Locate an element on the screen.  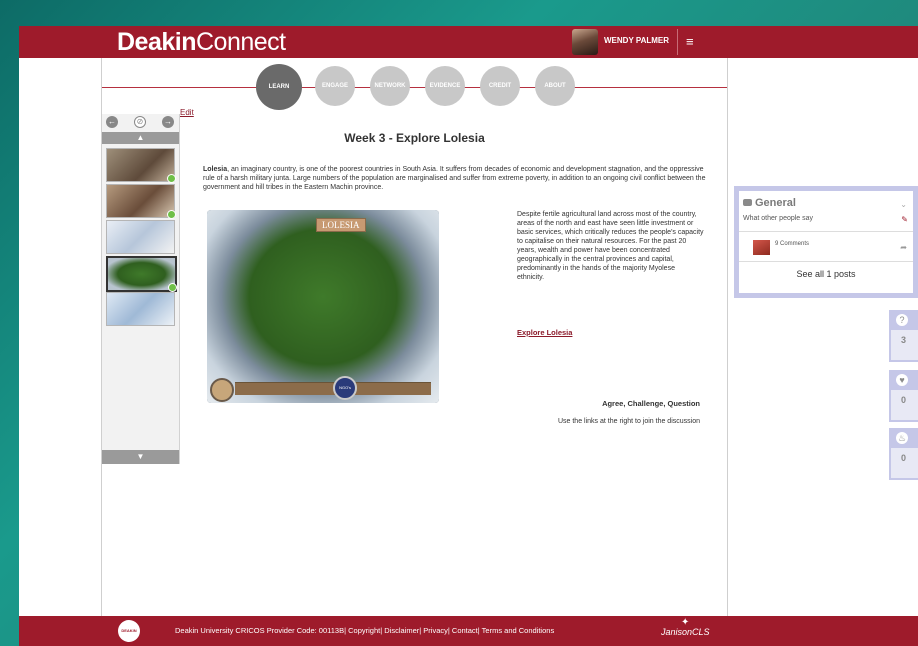
tab-engage: ENGAGE is located at coordinates (335, 86).